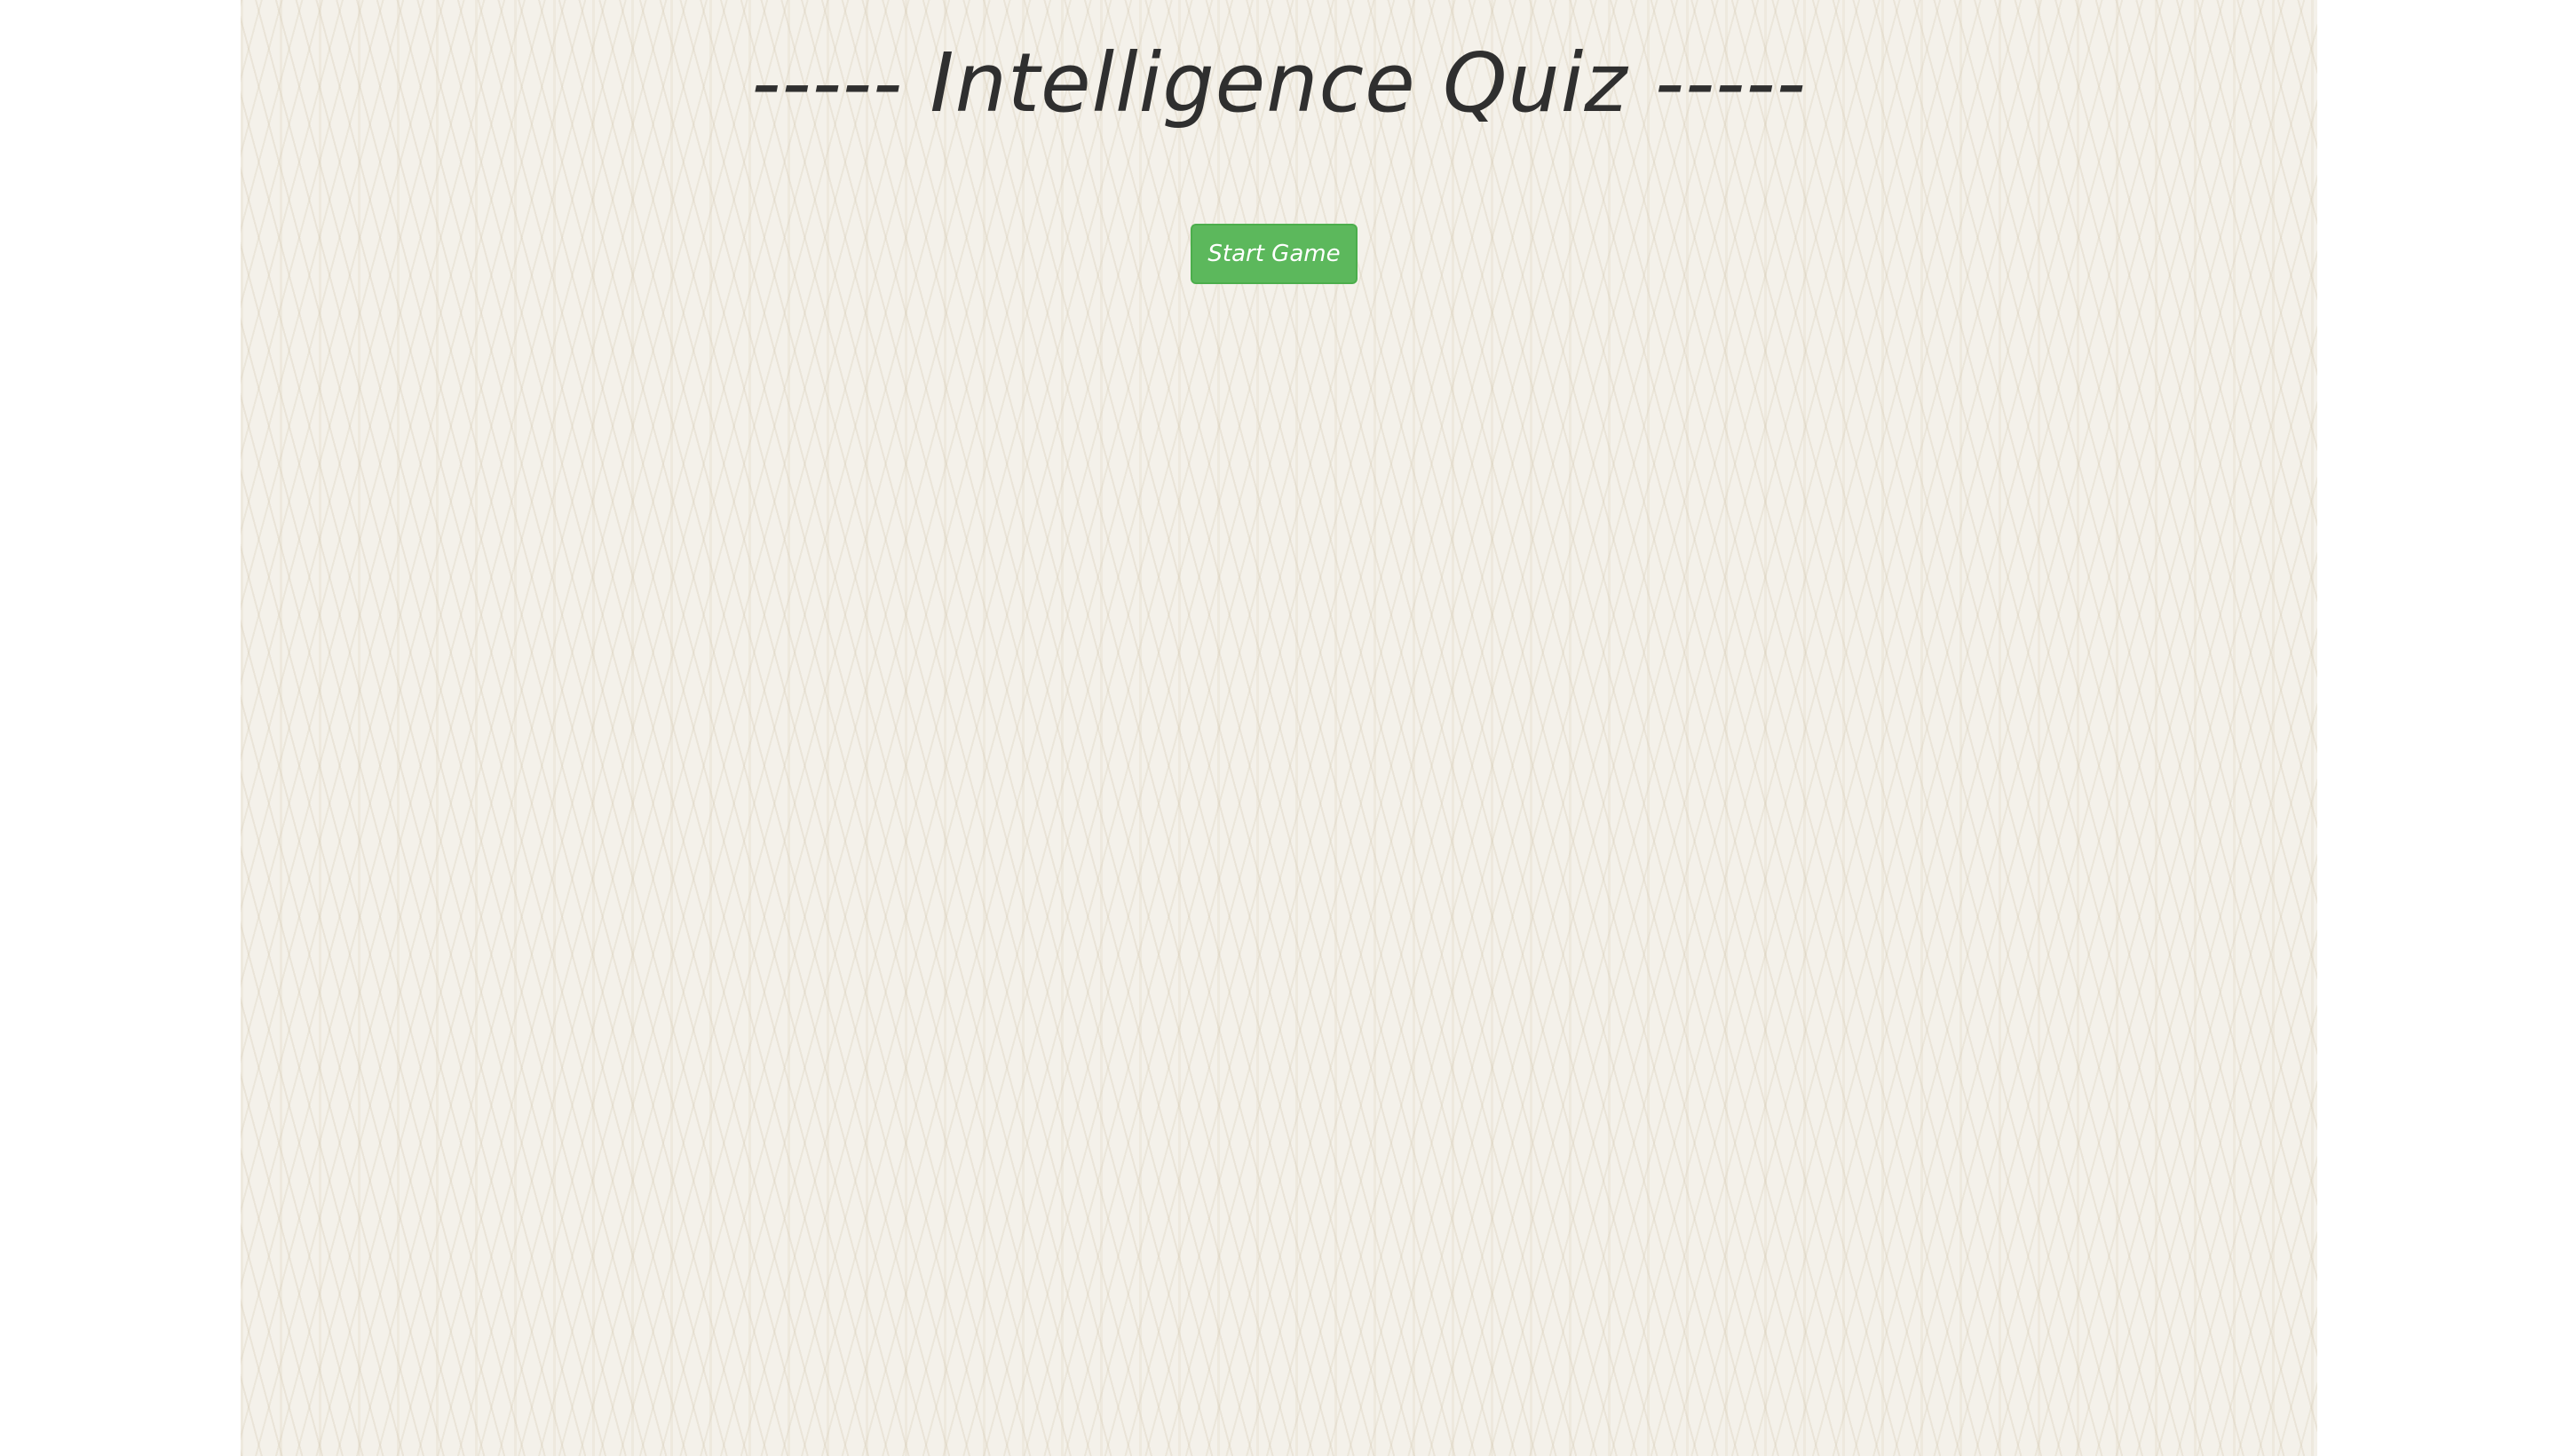  What do you see at coordinates (1279, 83) in the screenshot?
I see `page-title: ----- Intelligence Quiz -----` at bounding box center [1279, 83].